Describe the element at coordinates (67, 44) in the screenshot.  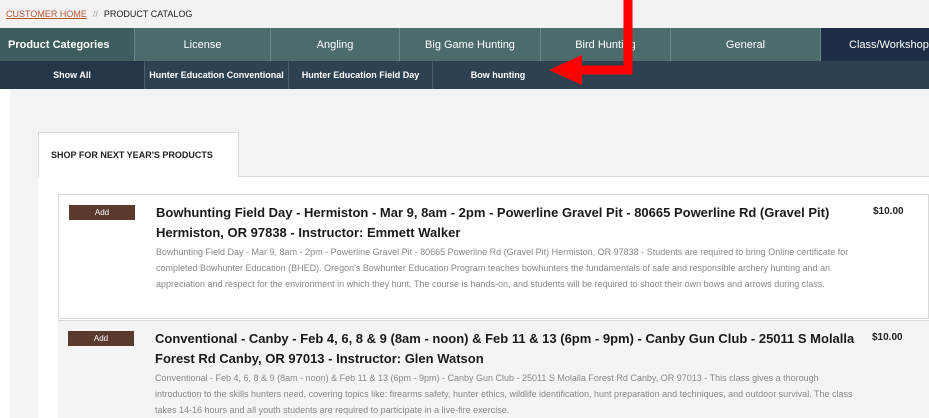
I see `category-product-categories: Product Categories` at that location.